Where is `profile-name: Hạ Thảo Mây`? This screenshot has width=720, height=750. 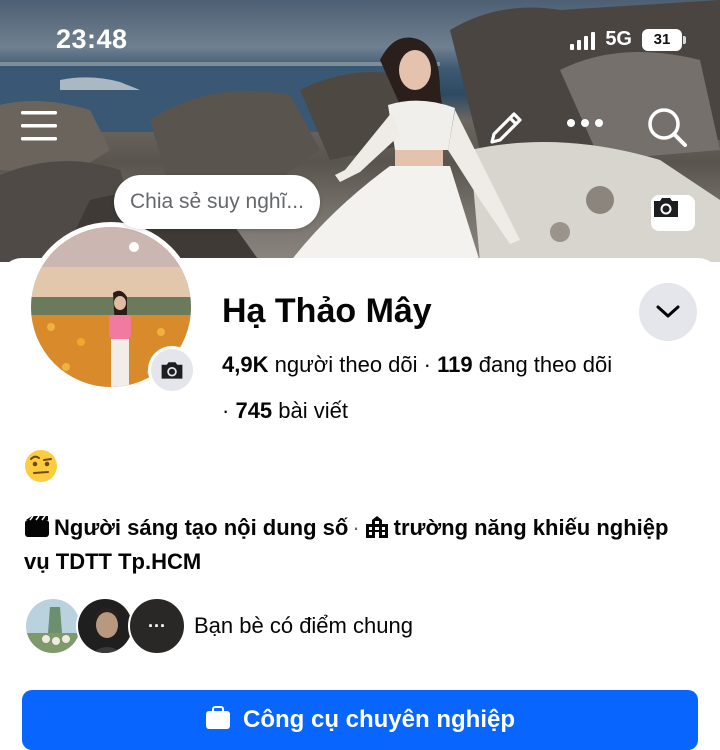 profile-name: Hạ Thảo Mây is located at coordinates (327, 311).